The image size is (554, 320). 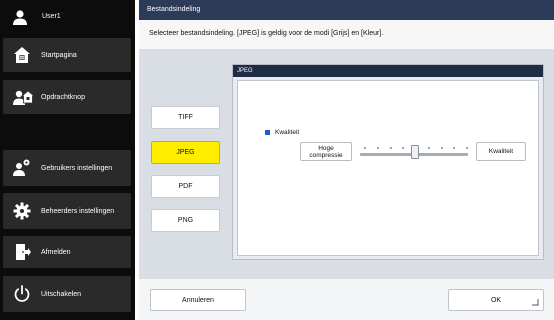 I want to click on sidebar-item-label: Gebruikers instellingen, so click(x=77, y=168).